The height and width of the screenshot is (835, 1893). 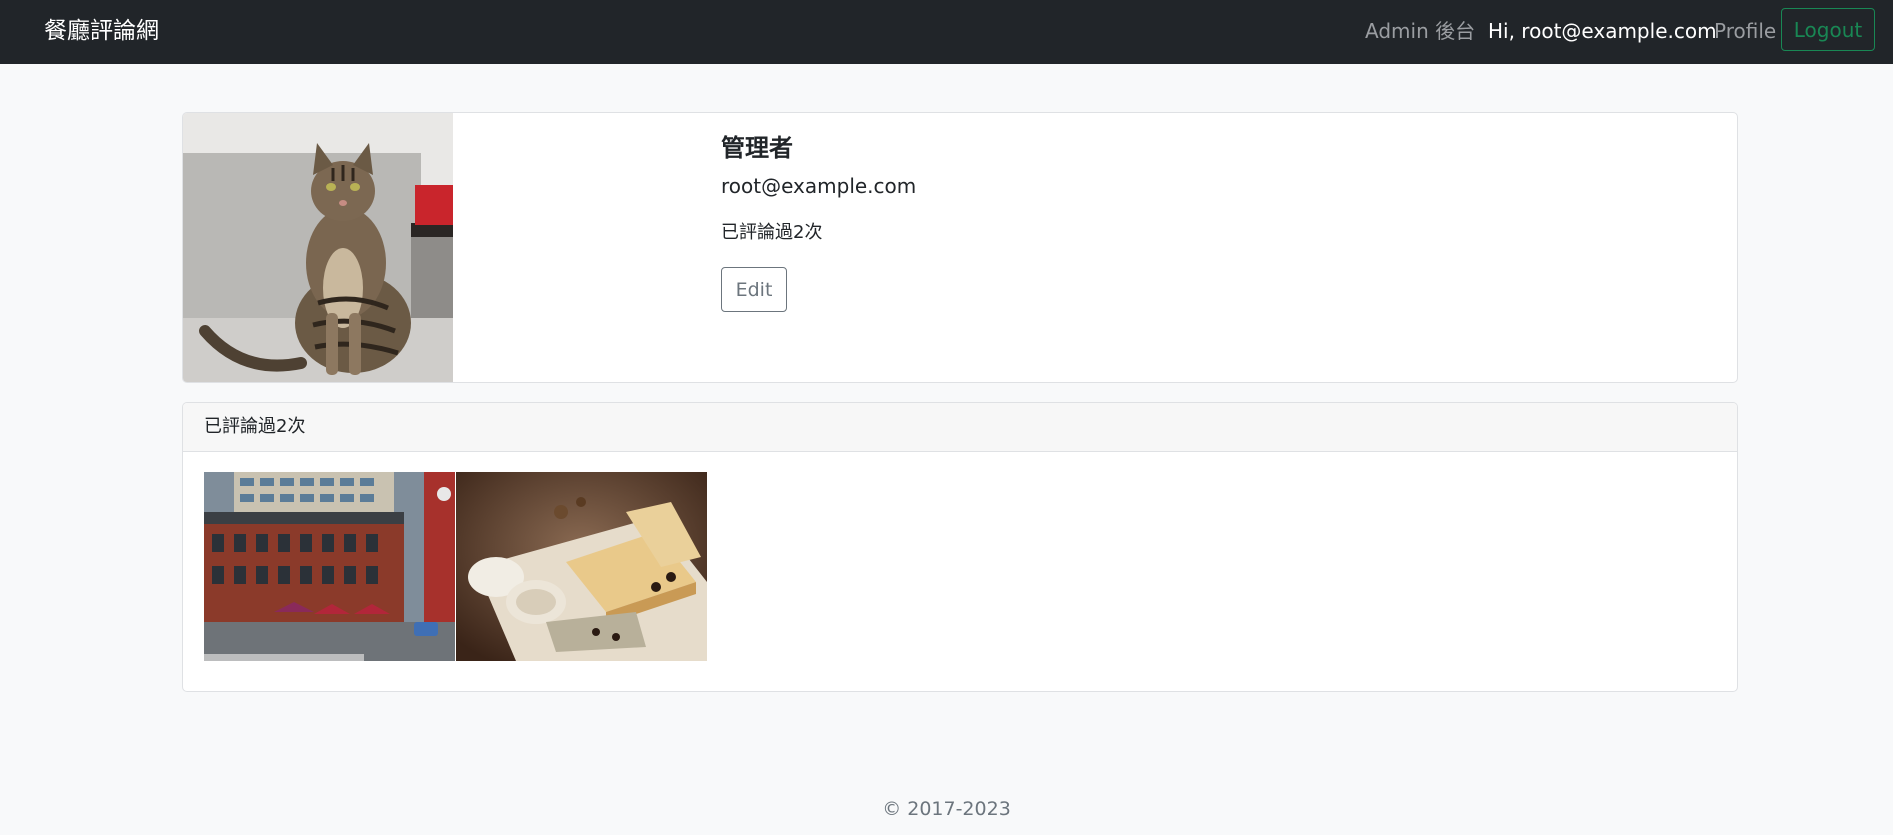 What do you see at coordinates (255, 426) in the screenshot?
I see `reviewed-count-header: 已評論過2次` at bounding box center [255, 426].